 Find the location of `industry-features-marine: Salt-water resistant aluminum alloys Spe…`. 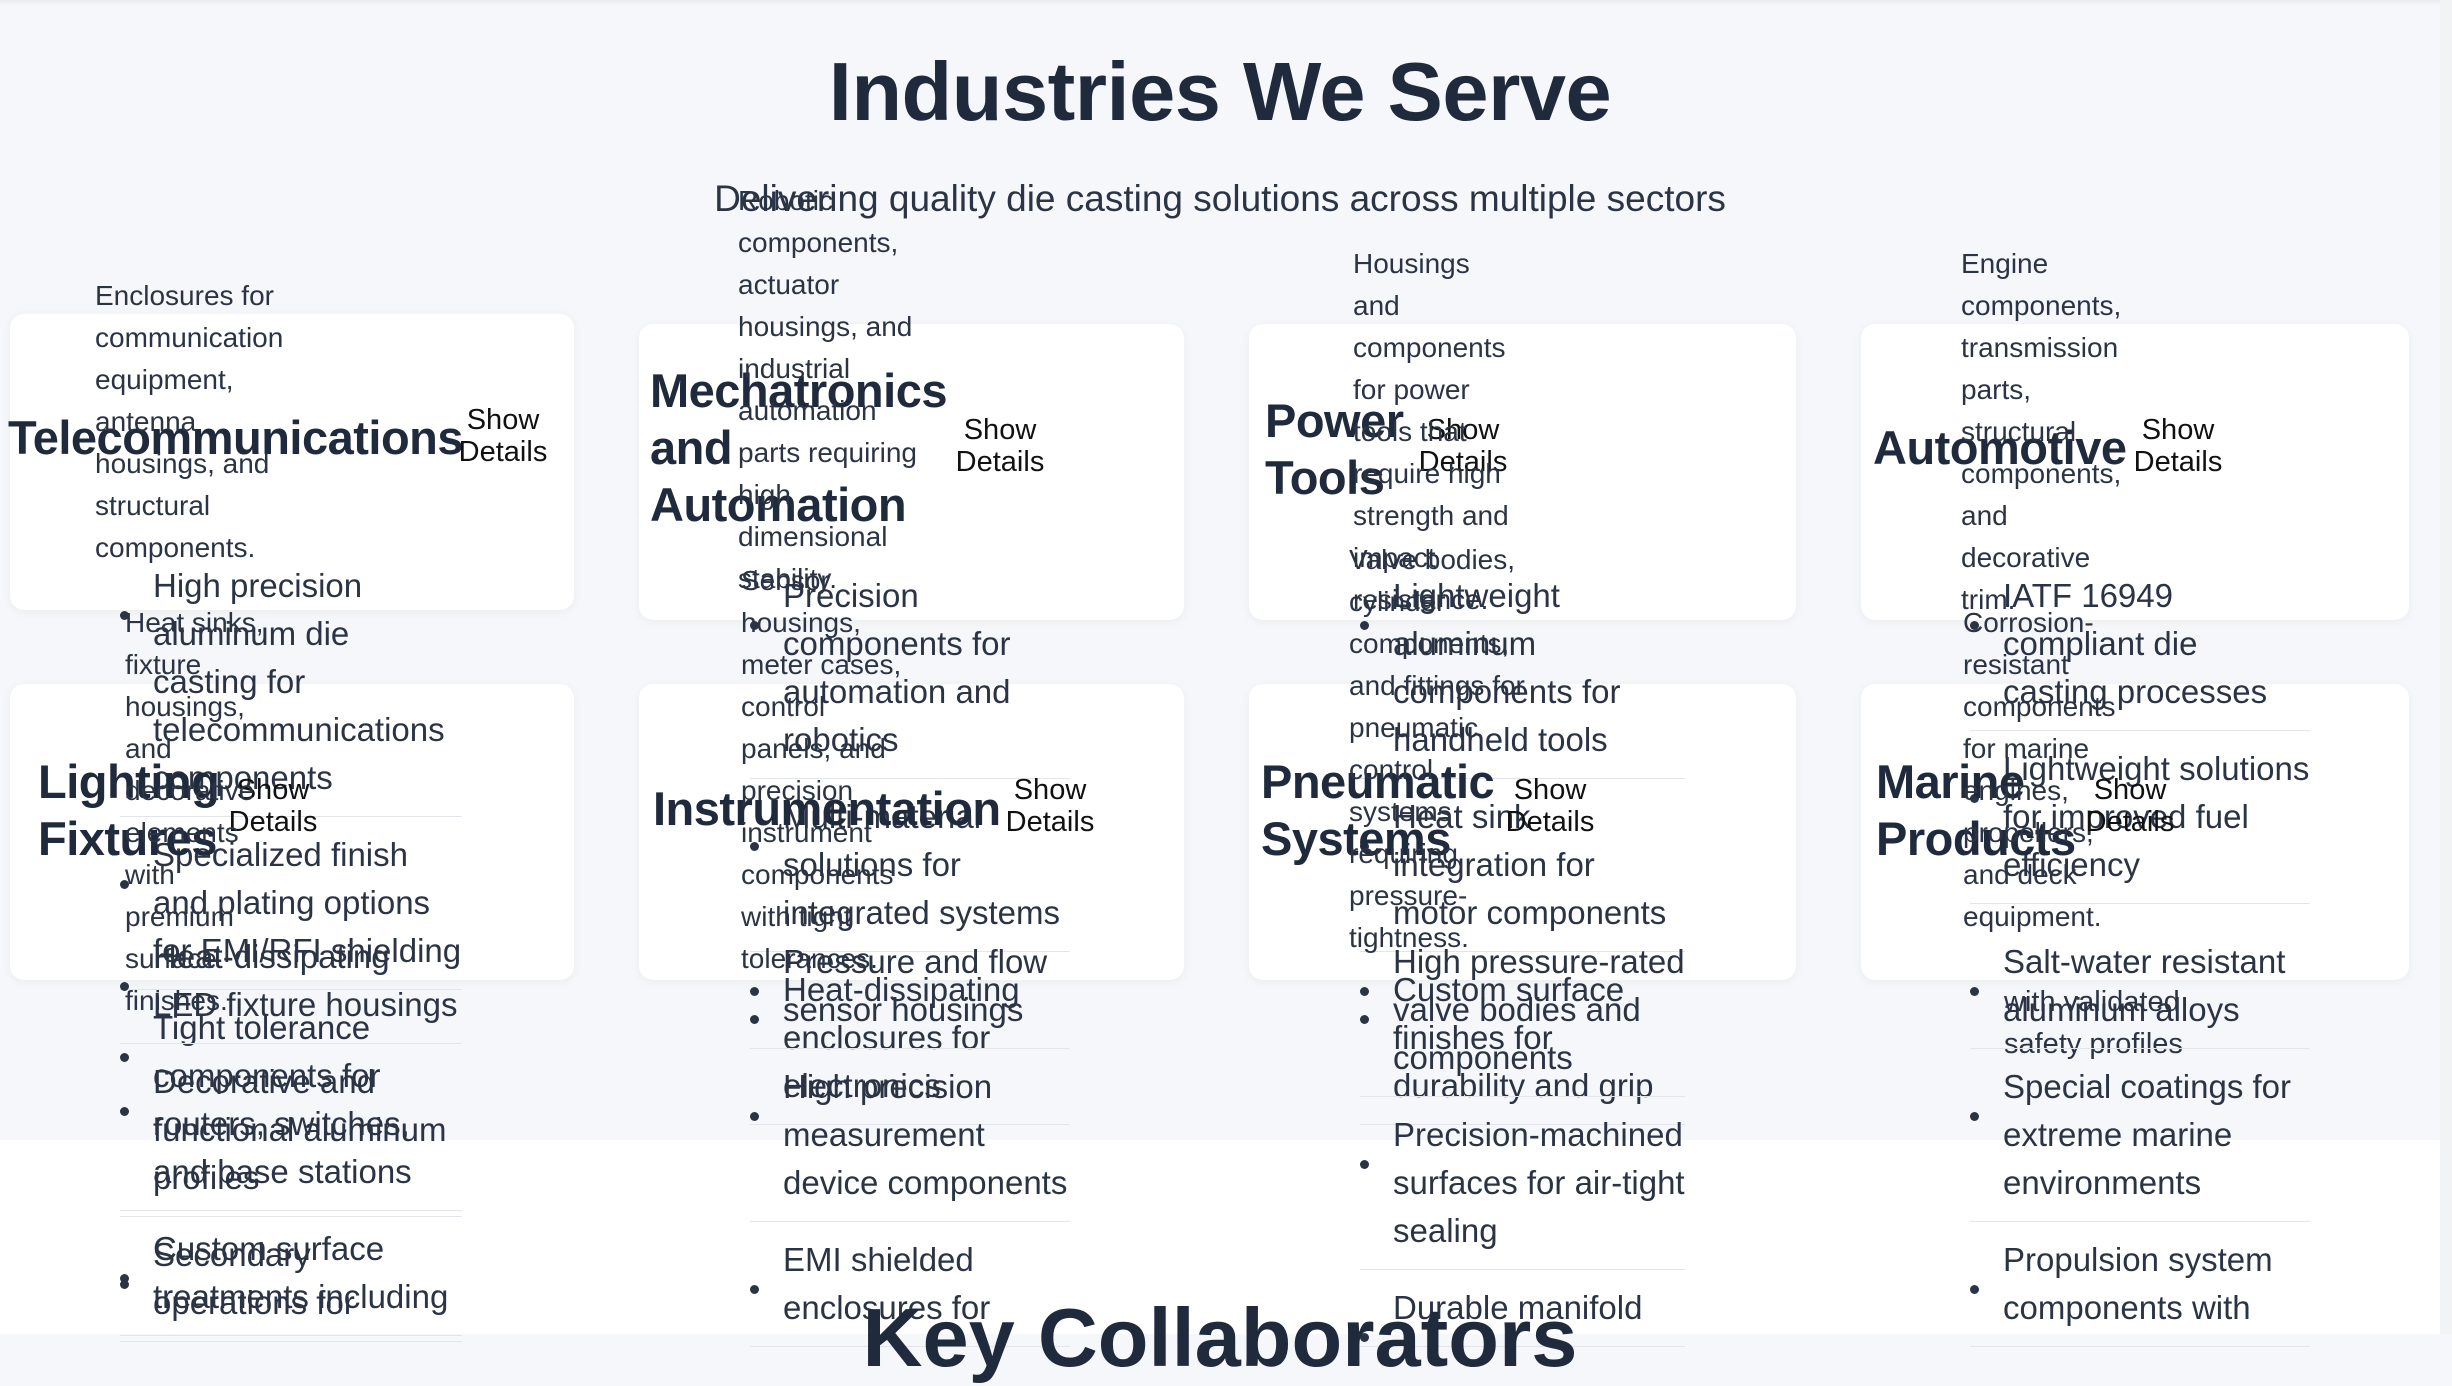

industry-features-marine: Salt-water resistant aluminum alloys Spe… is located at coordinates (2140, 1135).